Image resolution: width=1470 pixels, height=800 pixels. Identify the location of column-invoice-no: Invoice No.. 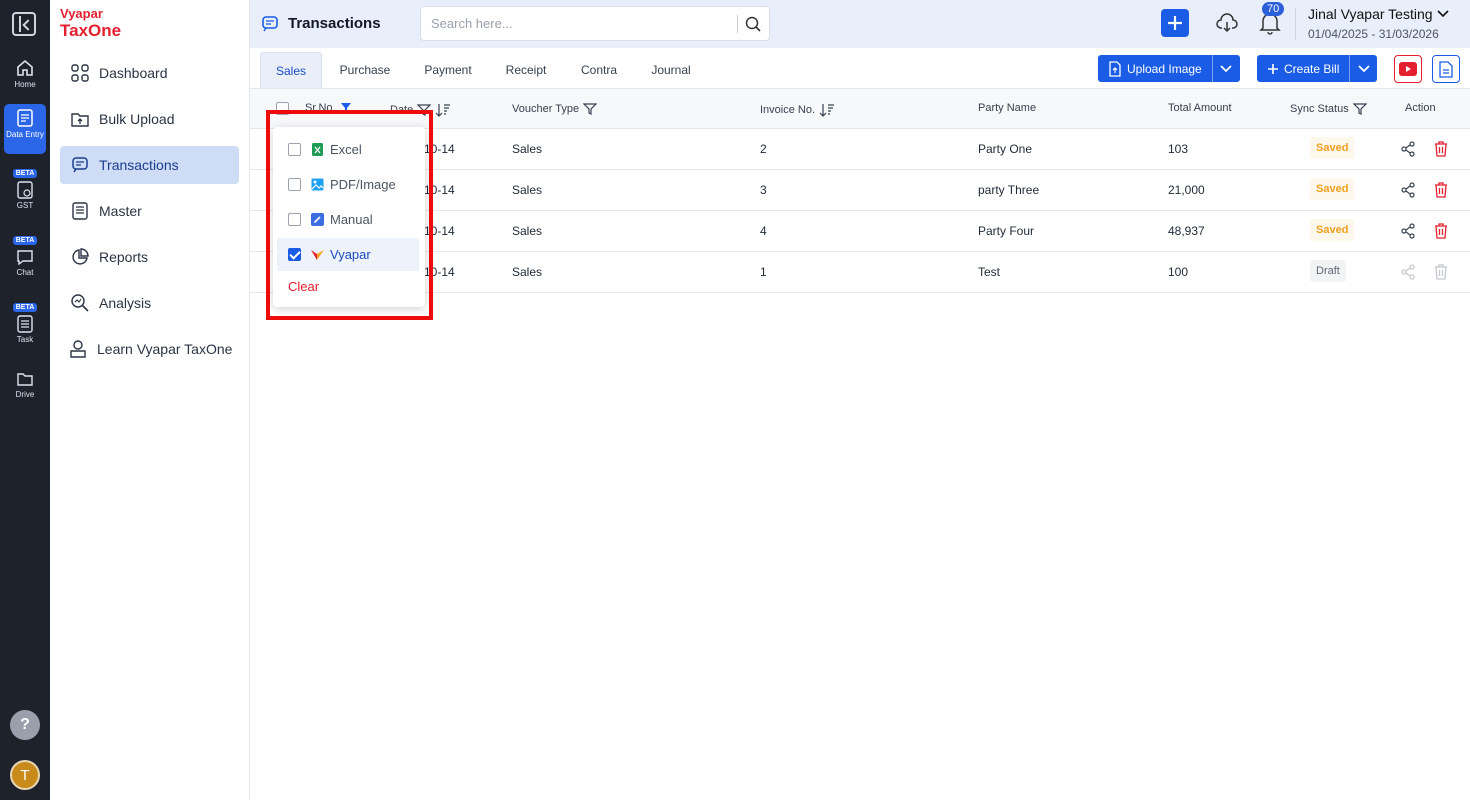
(797, 110).